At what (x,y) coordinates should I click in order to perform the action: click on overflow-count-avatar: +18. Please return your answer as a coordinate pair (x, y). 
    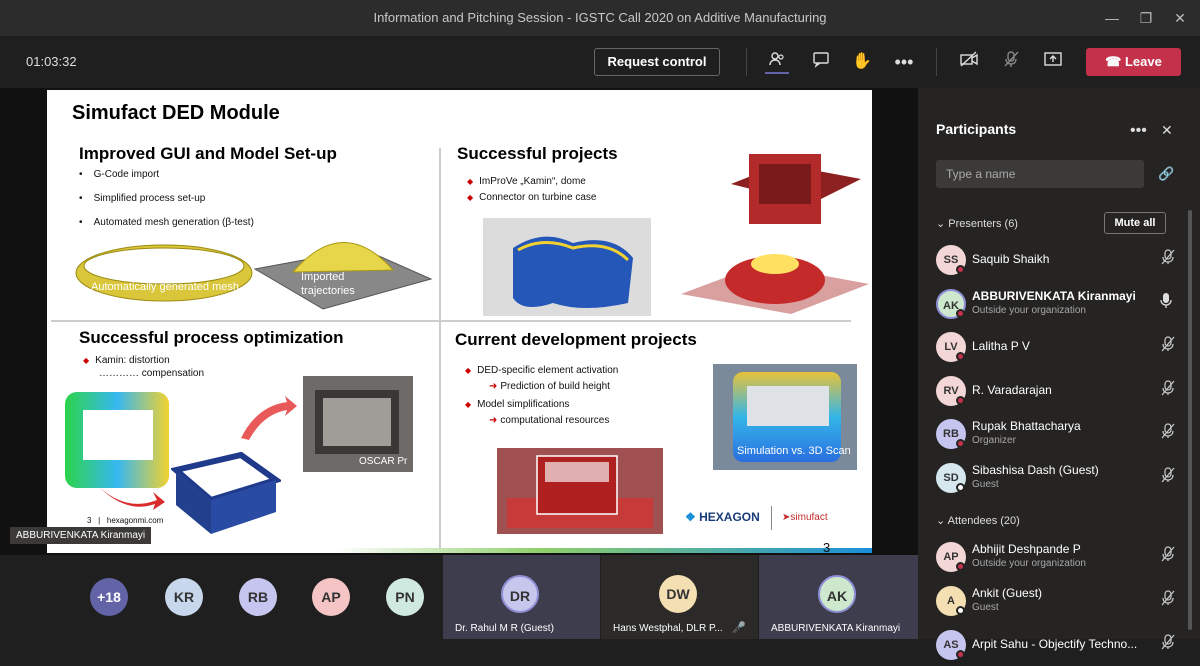
    Looking at the image, I should click on (109, 597).